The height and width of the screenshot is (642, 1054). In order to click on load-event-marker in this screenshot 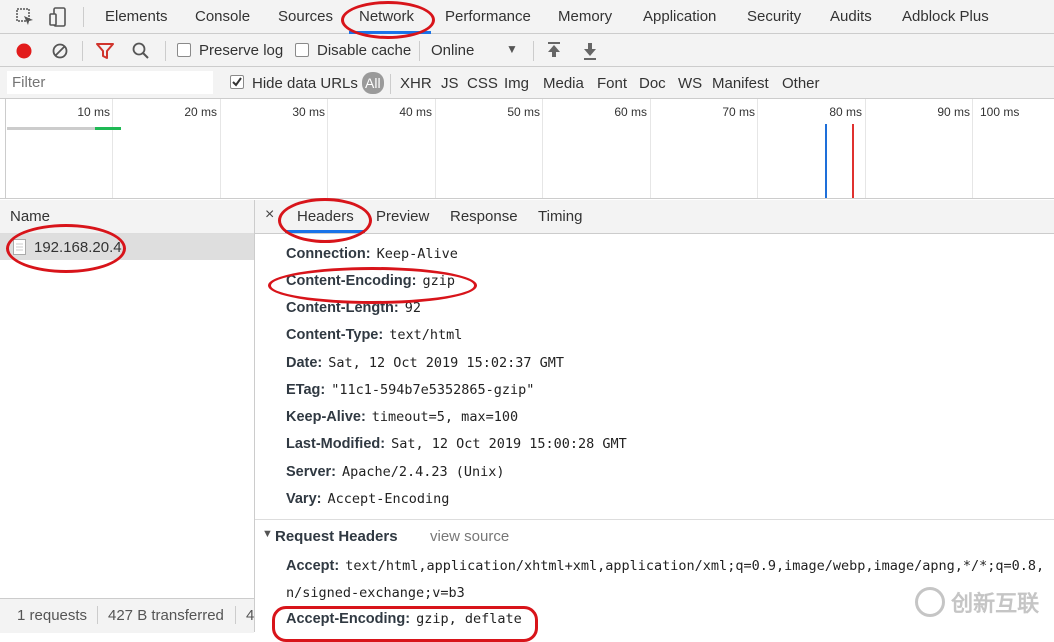, I will do `click(853, 161)`.